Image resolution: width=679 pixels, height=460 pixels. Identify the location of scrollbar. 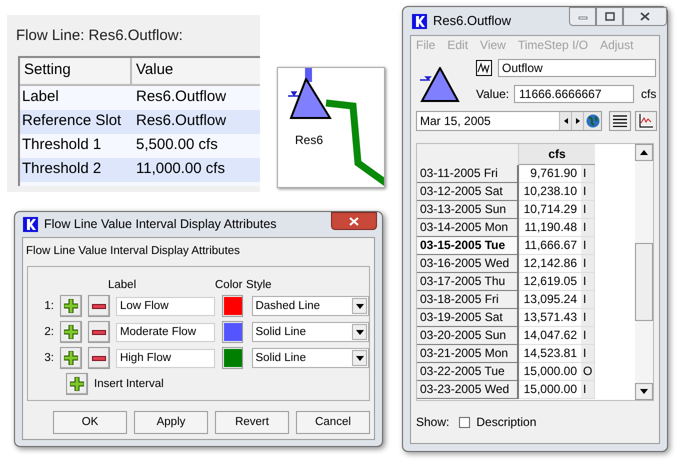
(644, 272).